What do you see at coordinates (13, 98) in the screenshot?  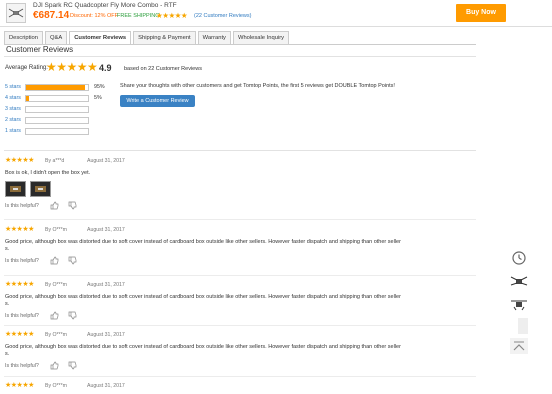 I see `rating-bar-label: 4 stars` at bounding box center [13, 98].